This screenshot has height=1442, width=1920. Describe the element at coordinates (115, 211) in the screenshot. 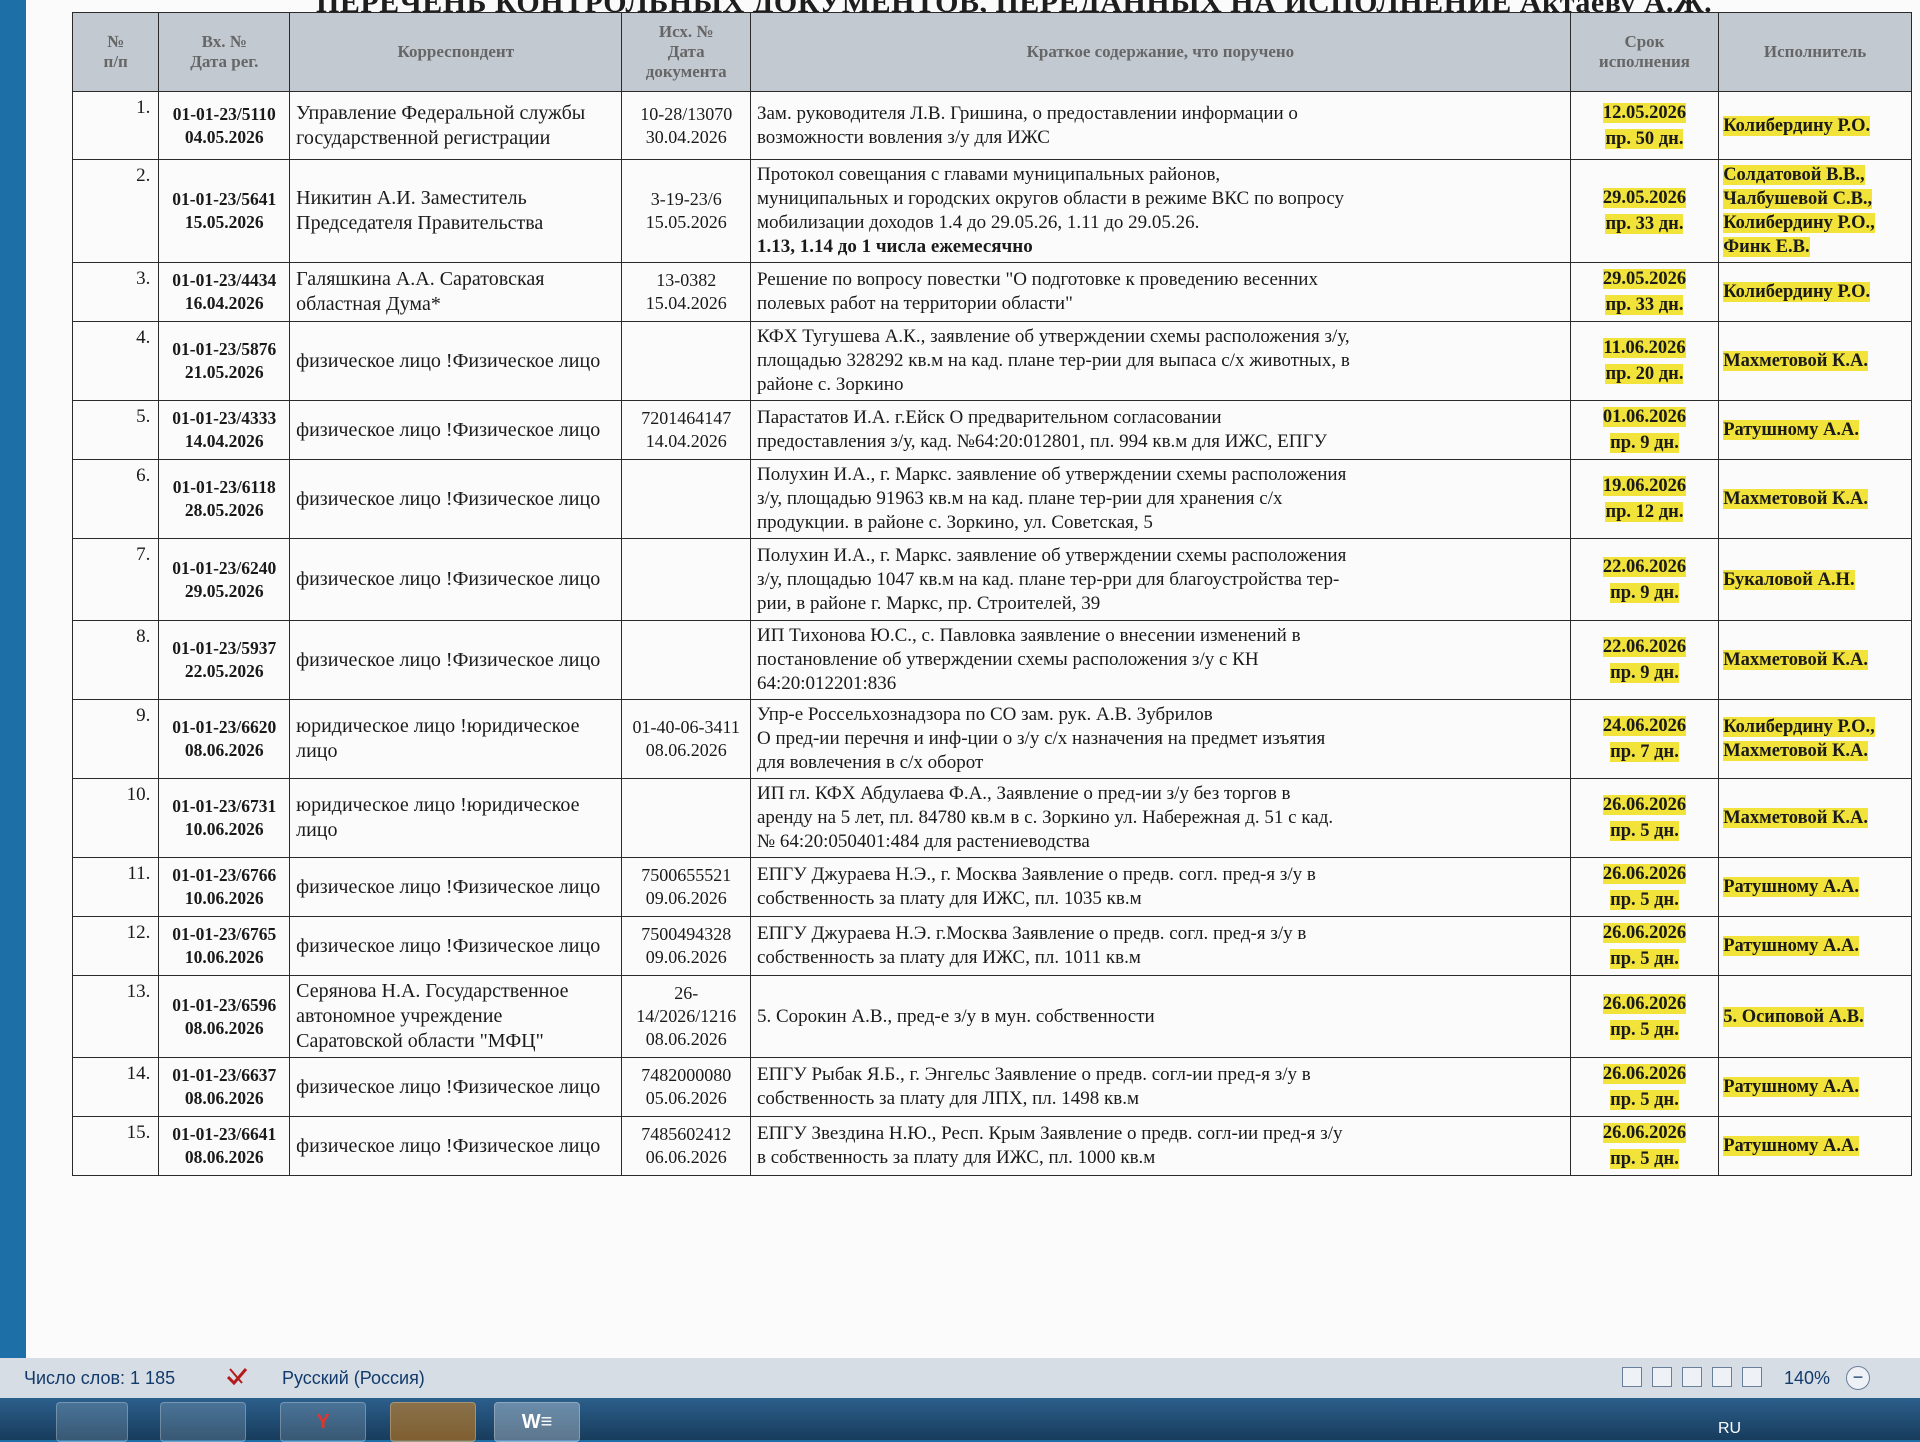

I see `row-number: 2.` at that location.